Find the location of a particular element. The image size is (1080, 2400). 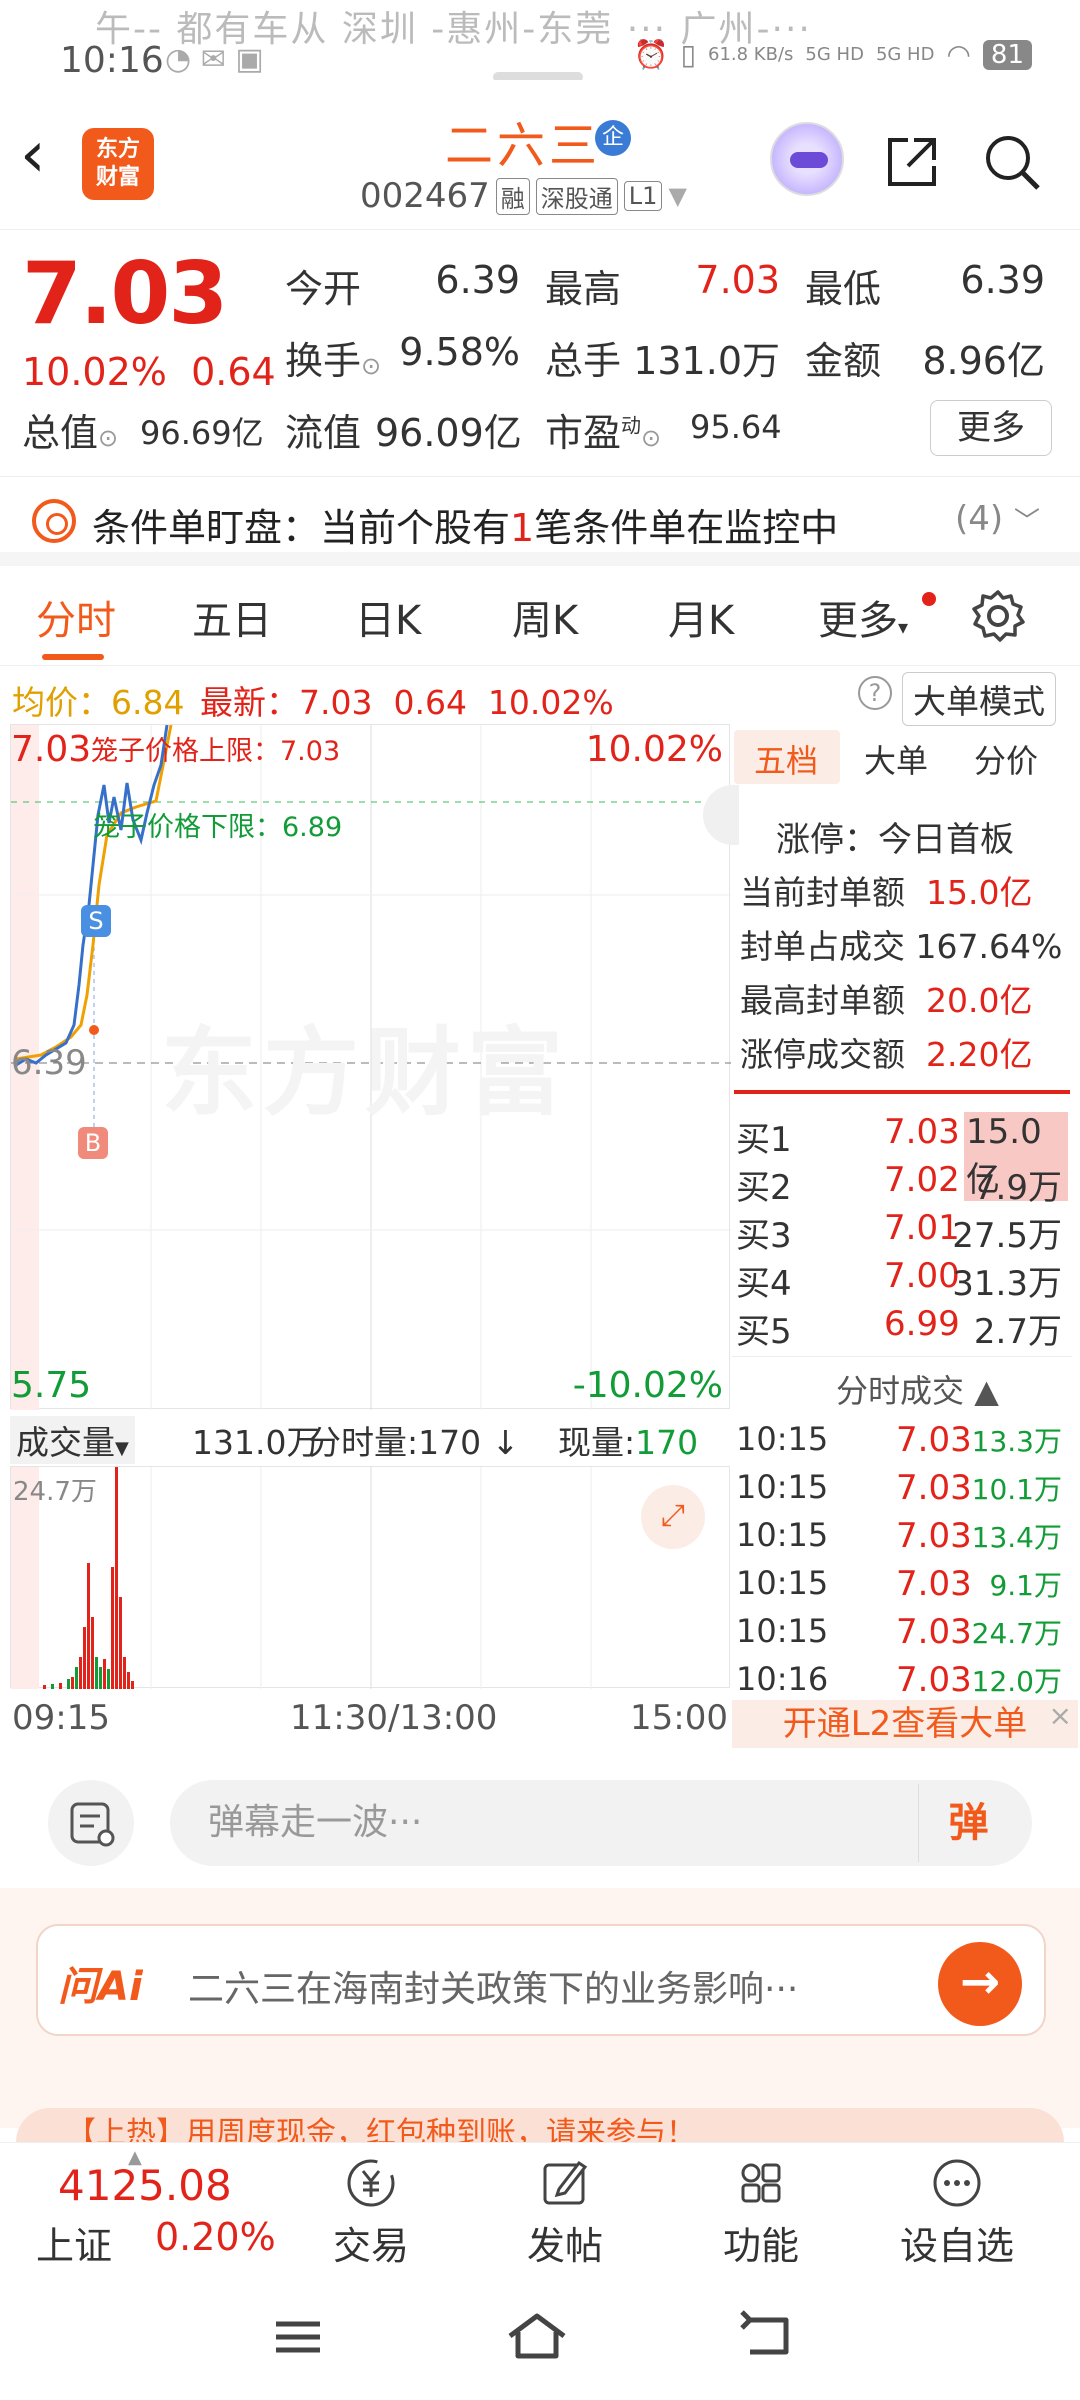

help-icon: ? is located at coordinates (875, 693).